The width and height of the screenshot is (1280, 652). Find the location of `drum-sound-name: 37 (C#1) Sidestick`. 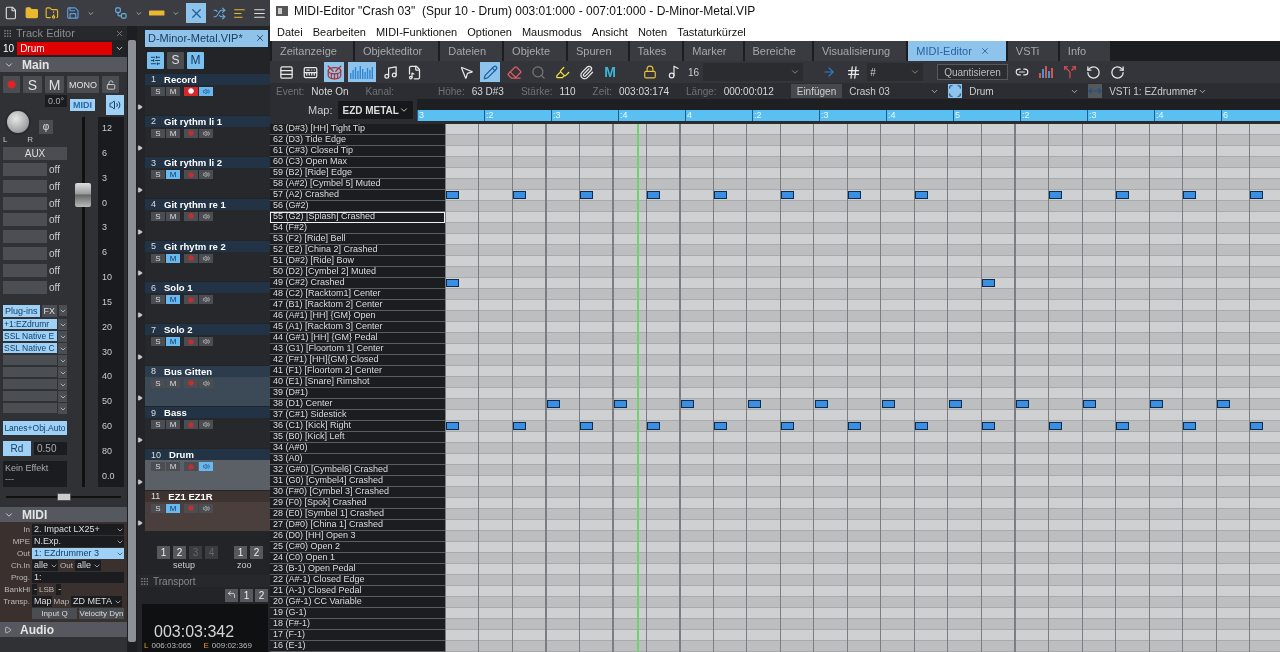

drum-sound-name: 37 (C#1) Sidestick is located at coordinates (357, 415).